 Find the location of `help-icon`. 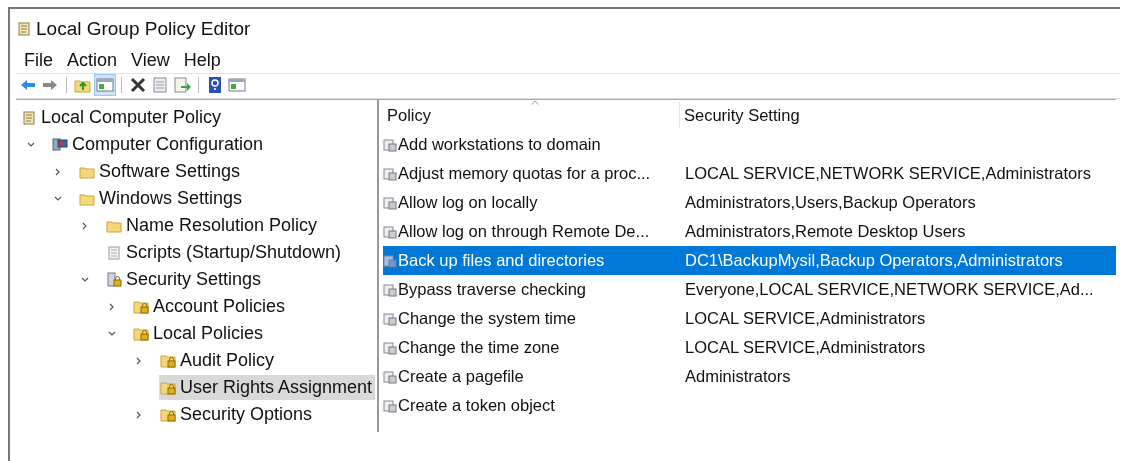

help-icon is located at coordinates (215, 85).